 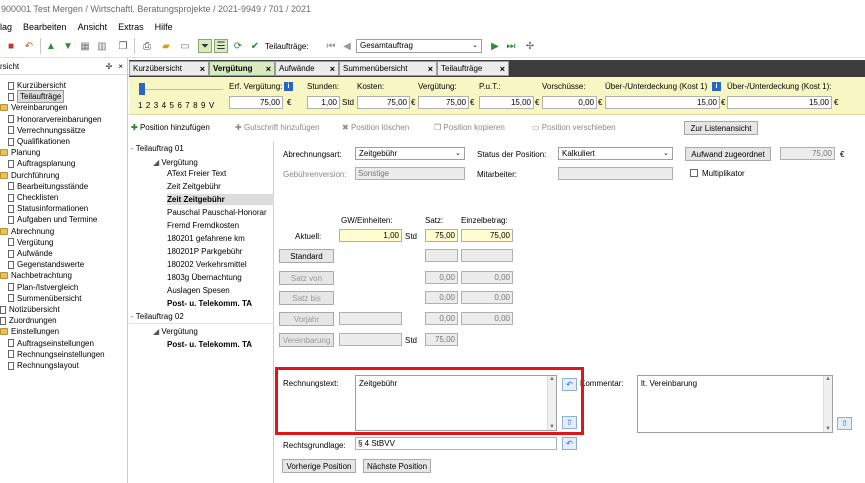 I want to click on tab-summenuebersicht: Summenübersicht ×, so click(x=388, y=68).